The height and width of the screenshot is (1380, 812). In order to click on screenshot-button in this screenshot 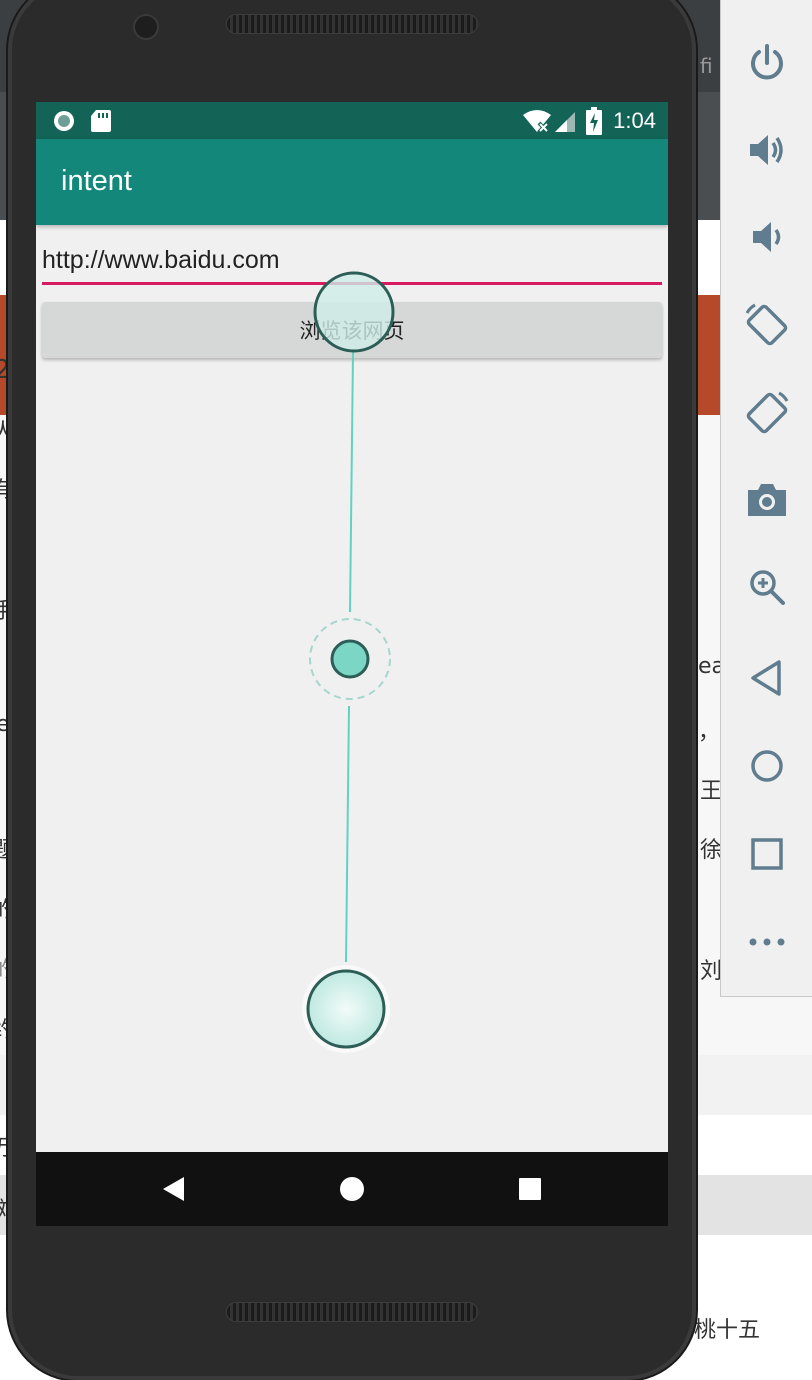, I will do `click(766, 500)`.